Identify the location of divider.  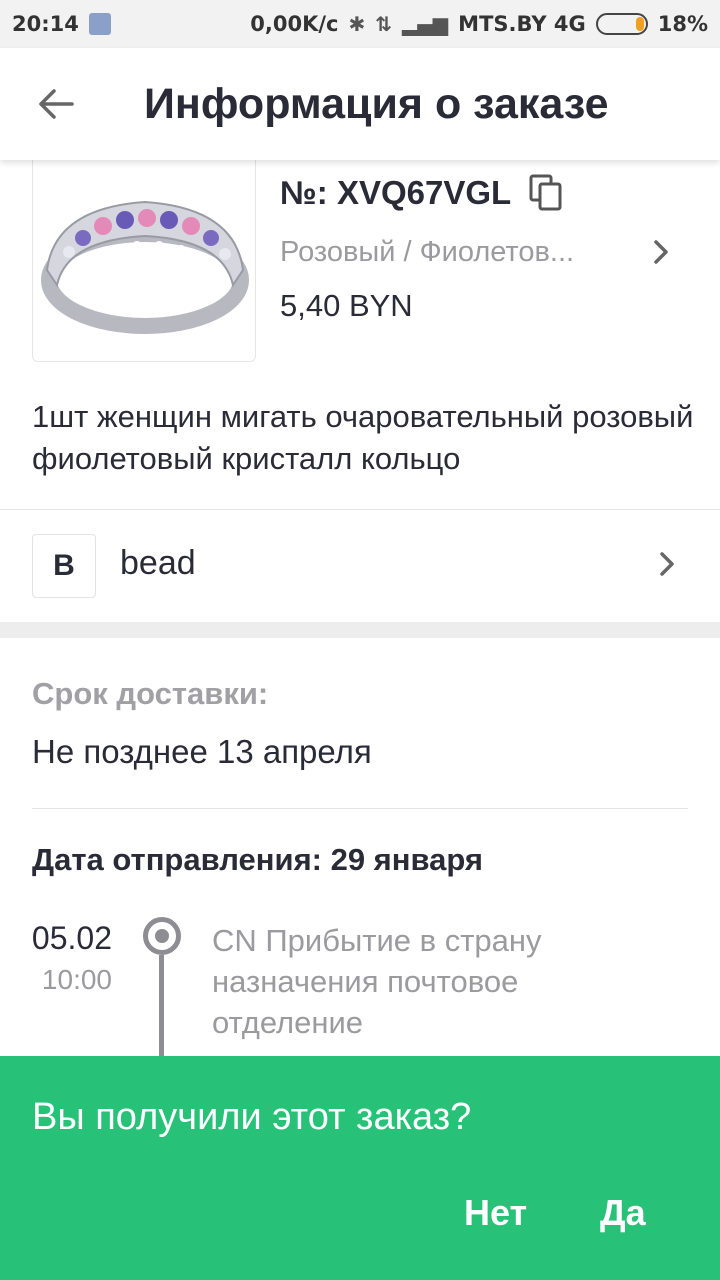
(360, 808).